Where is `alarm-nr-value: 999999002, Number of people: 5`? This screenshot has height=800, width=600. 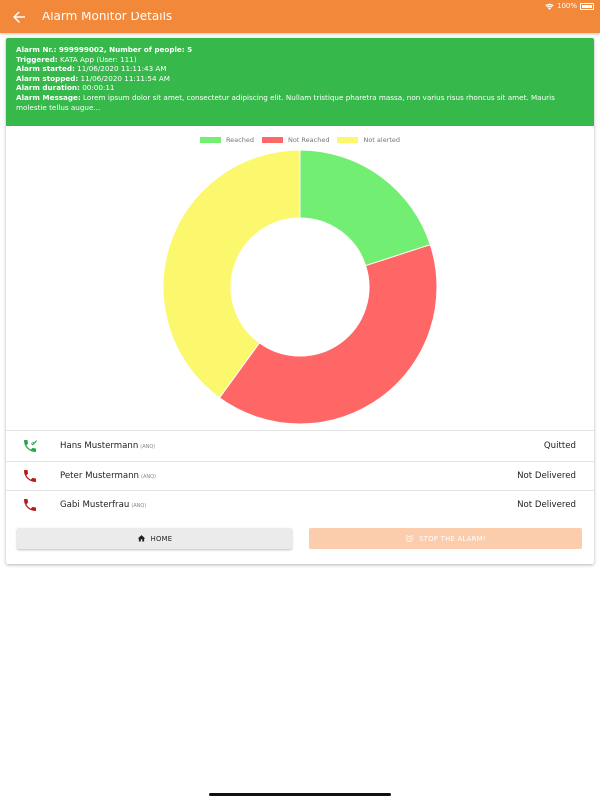
alarm-nr-value: 999999002, Number of people: 5 is located at coordinates (125, 49).